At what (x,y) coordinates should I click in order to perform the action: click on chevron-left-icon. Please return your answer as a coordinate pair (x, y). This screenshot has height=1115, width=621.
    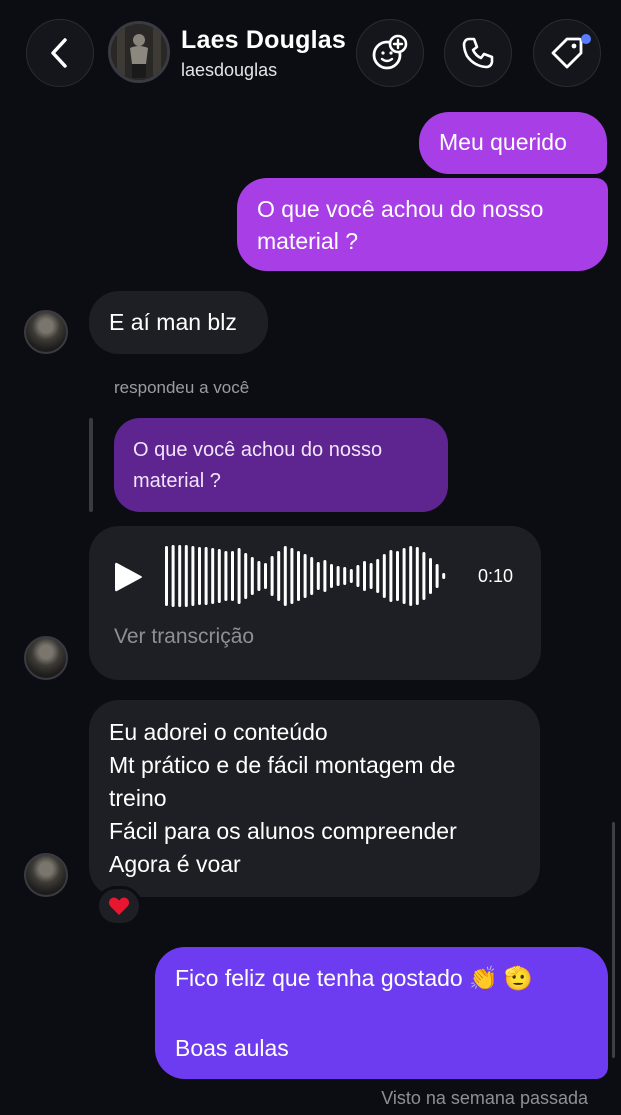
    Looking at the image, I should click on (59, 53).